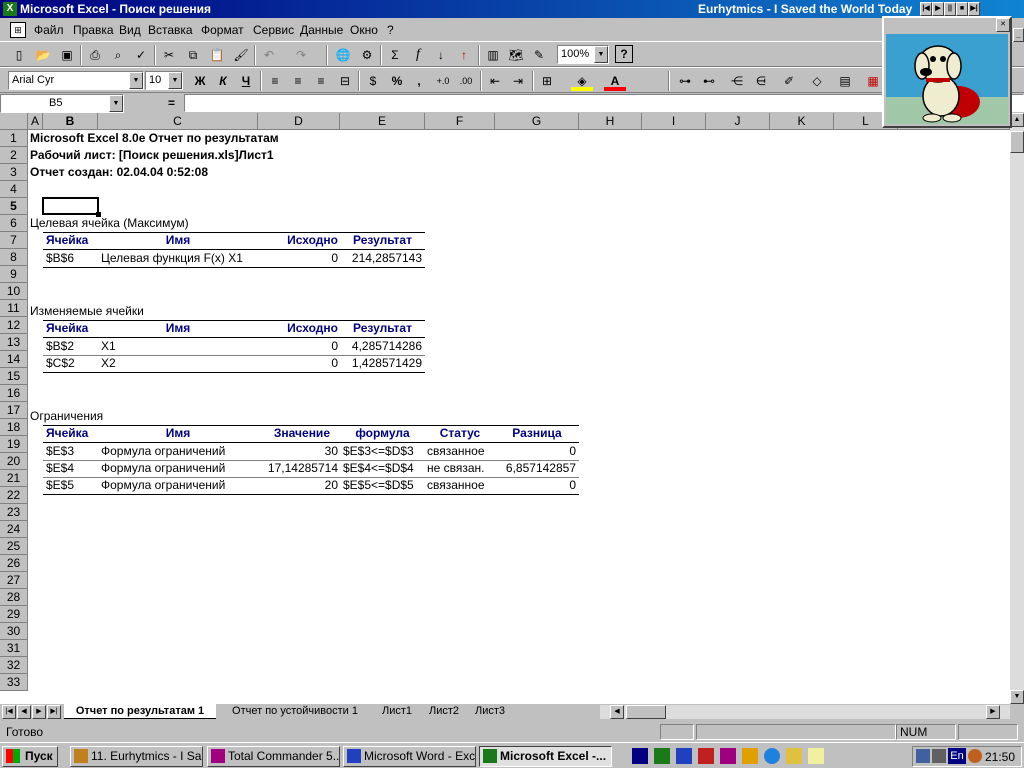 This screenshot has width=1024, height=768. I want to click on fill-color-icon: ◈, so click(582, 81).